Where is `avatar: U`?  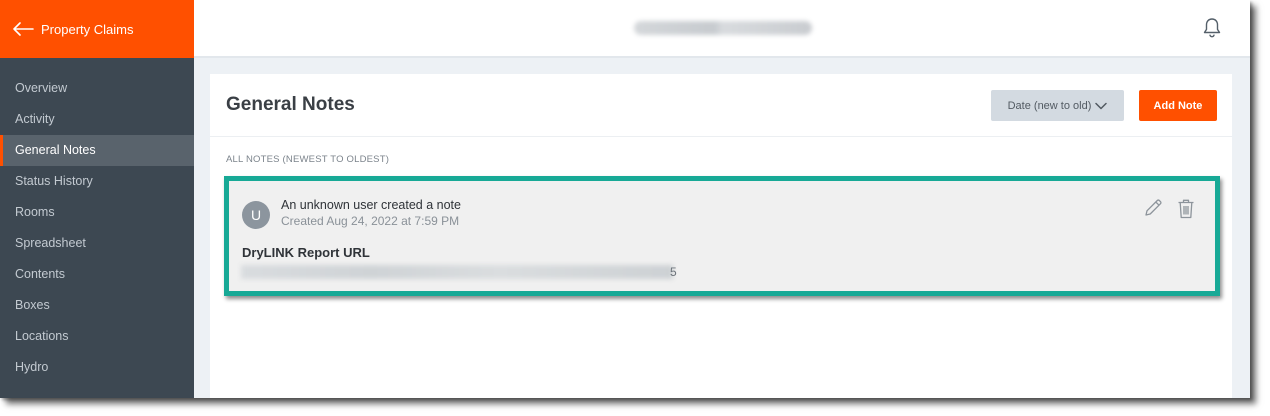 avatar: U is located at coordinates (256, 215).